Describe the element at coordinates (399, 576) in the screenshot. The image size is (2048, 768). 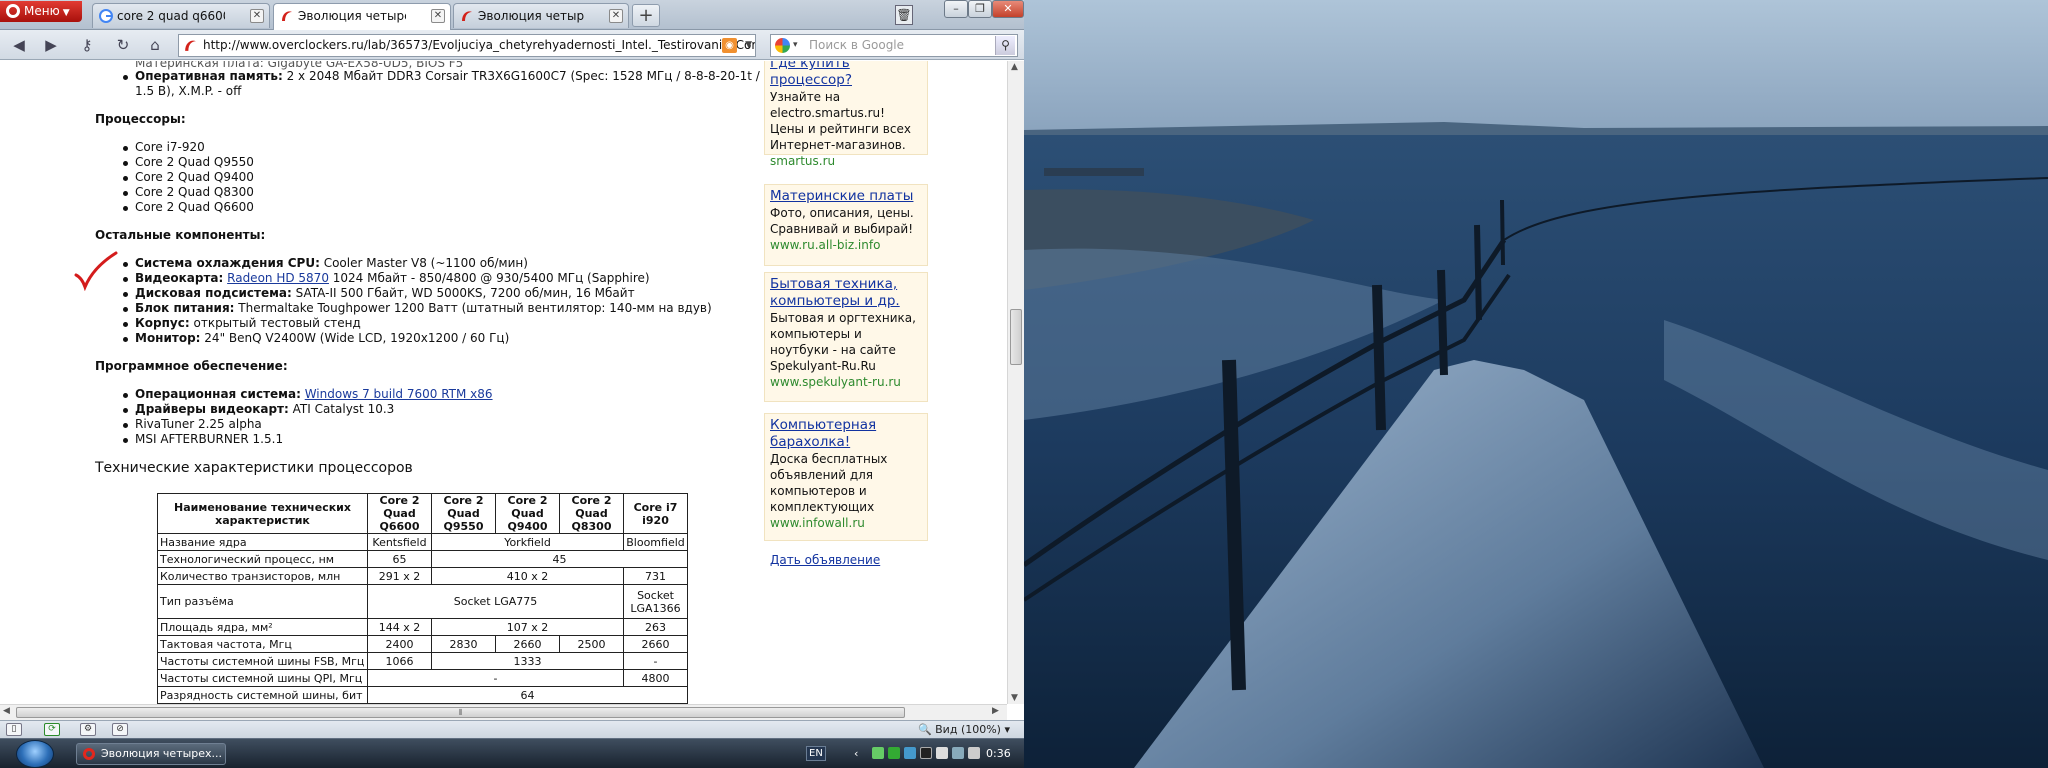
I see `cell: 291 x 2` at that location.